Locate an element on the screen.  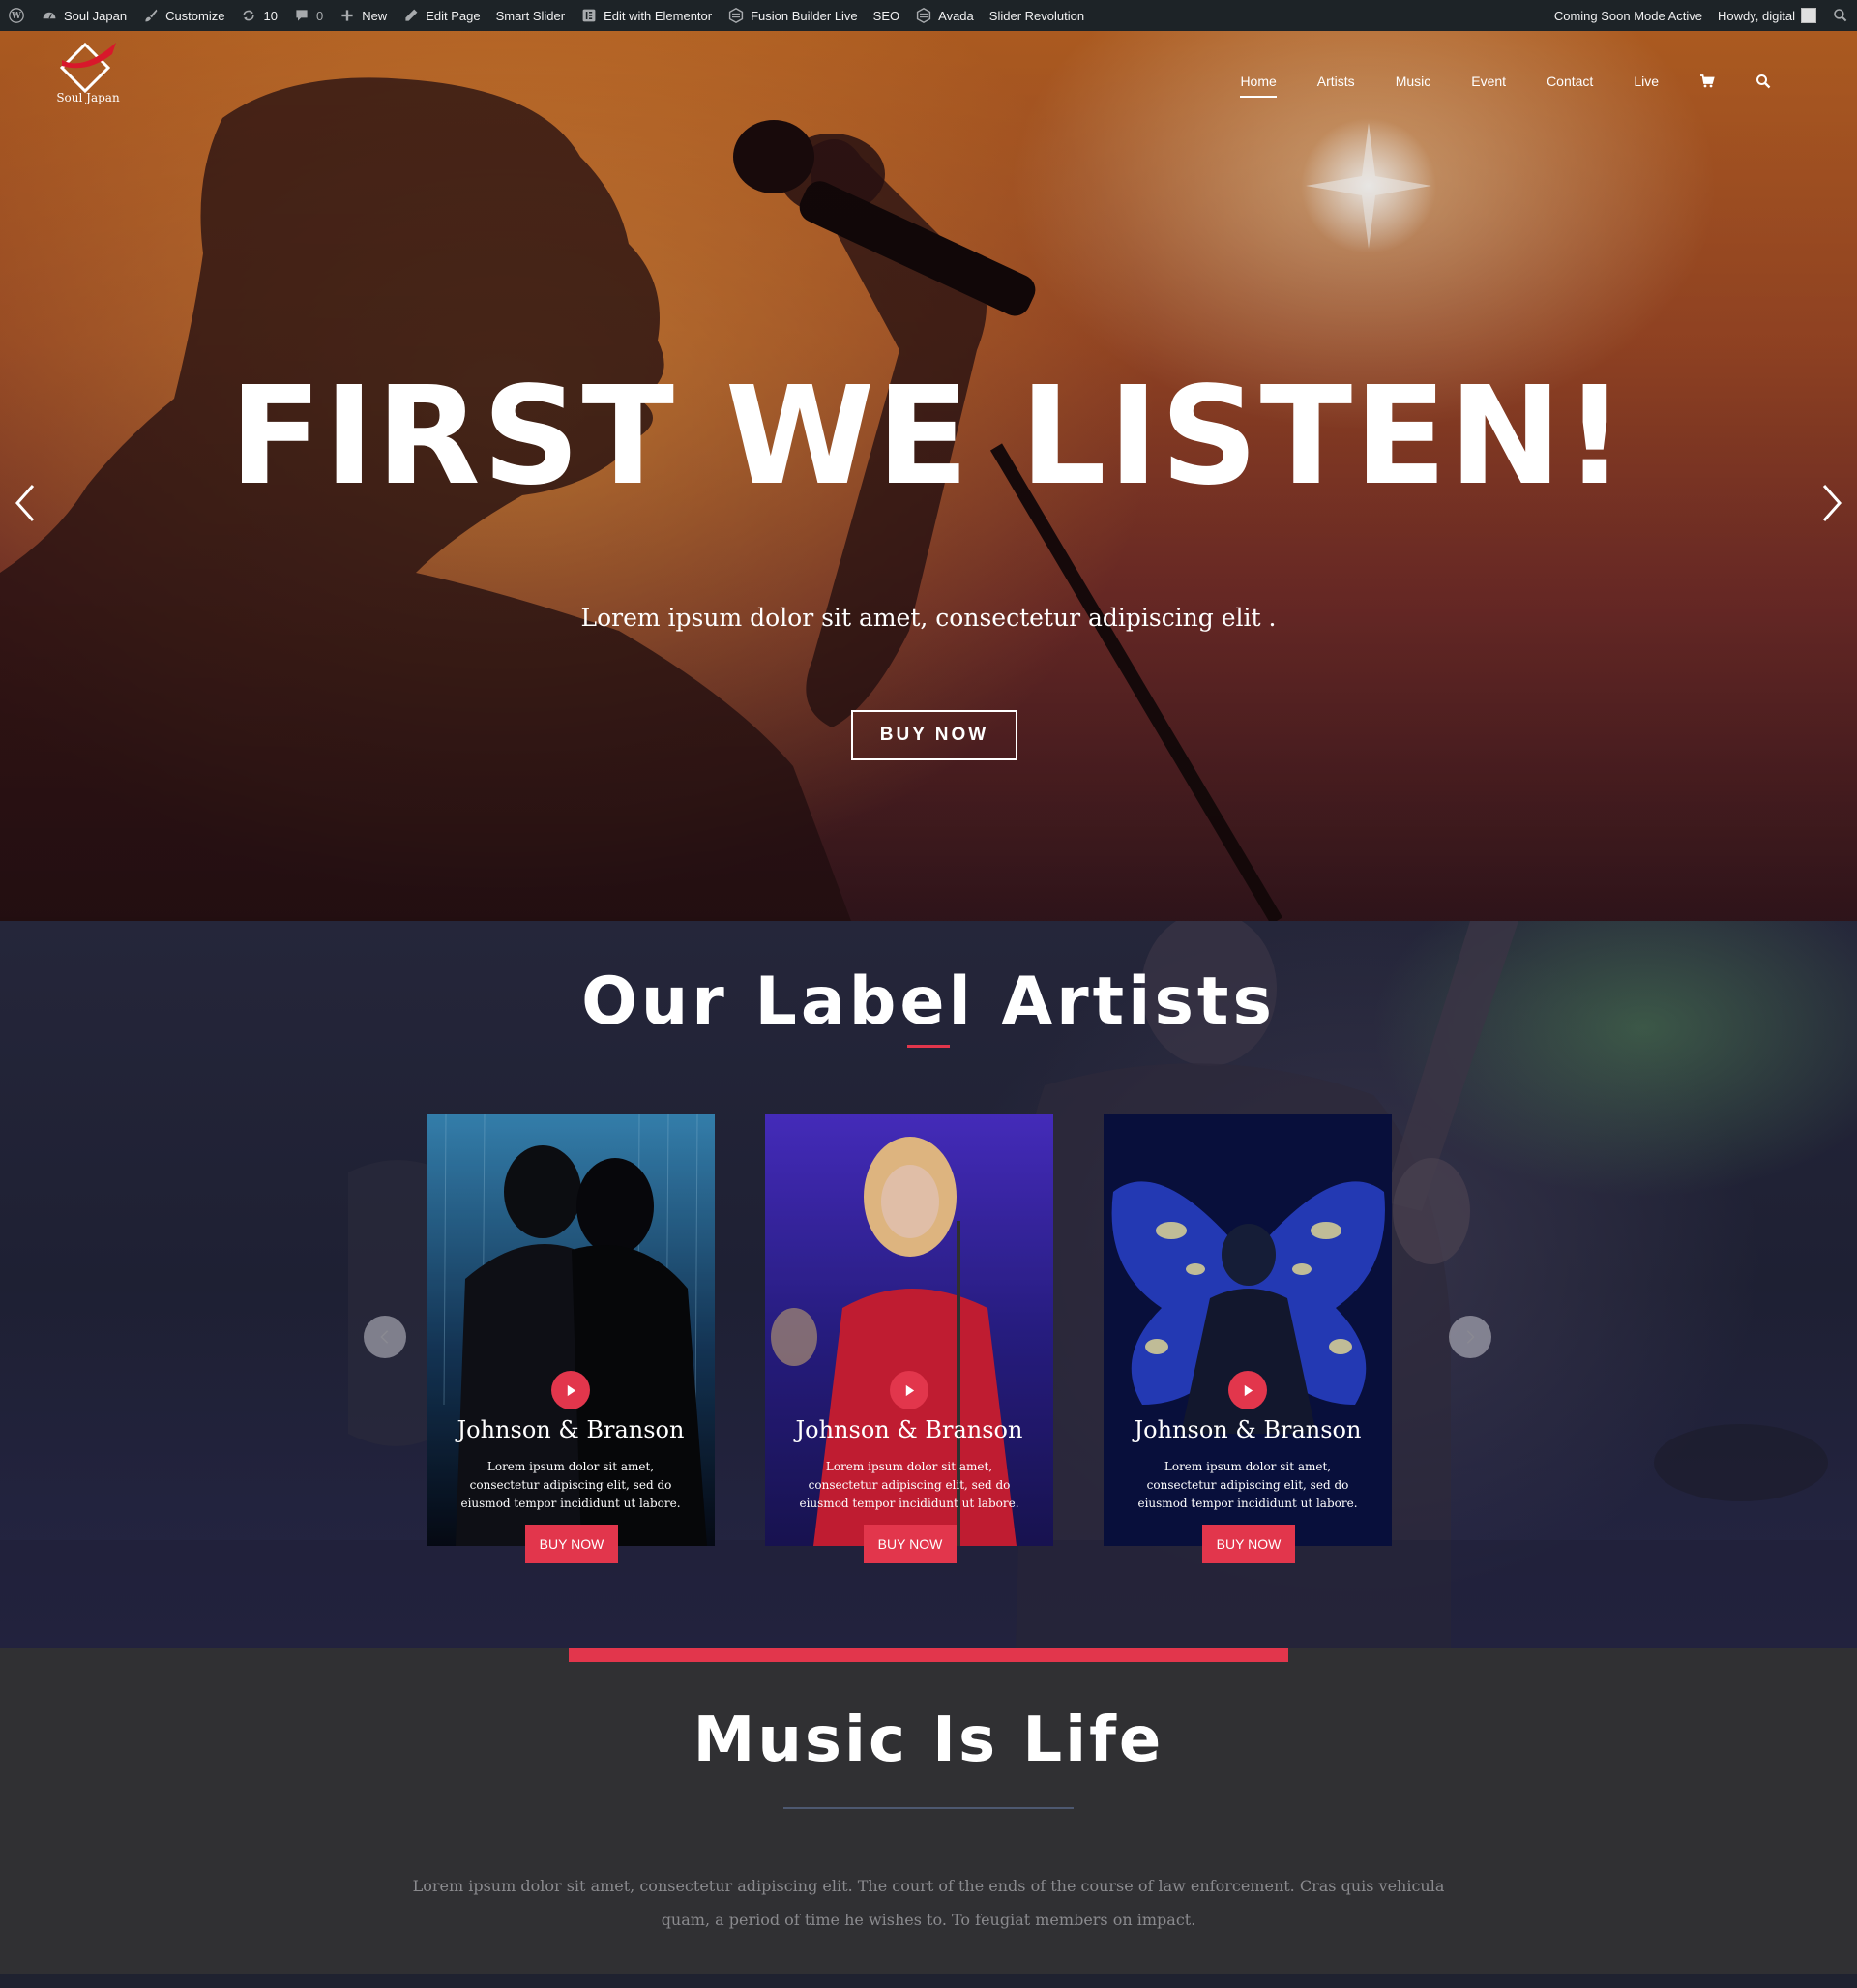
avatar is located at coordinates (1808, 15).